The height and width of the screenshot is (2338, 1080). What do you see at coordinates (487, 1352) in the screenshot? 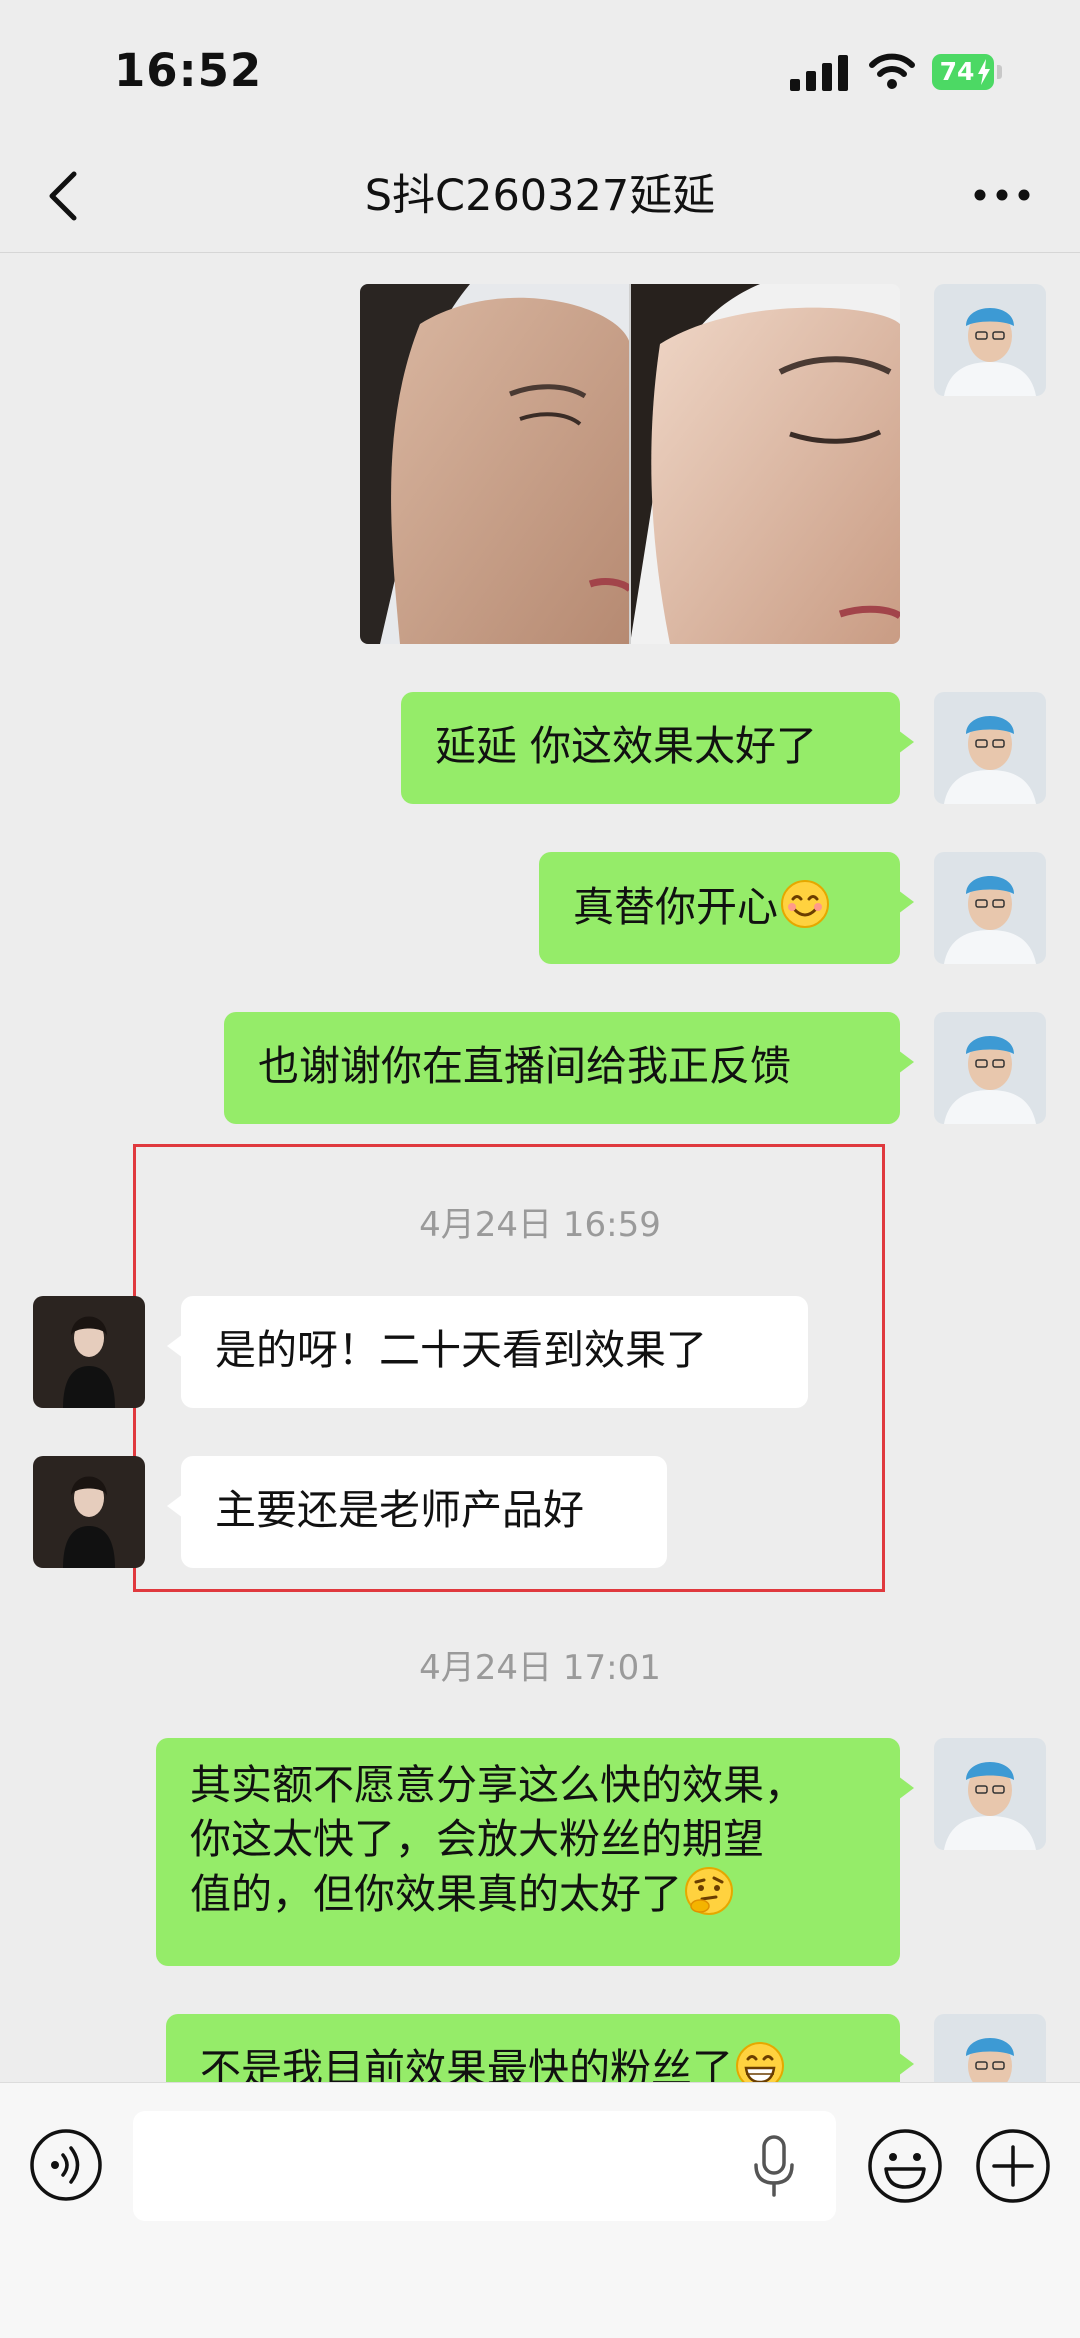
I see `received-bubble: 是的呀！二十天看到效果了` at bounding box center [487, 1352].